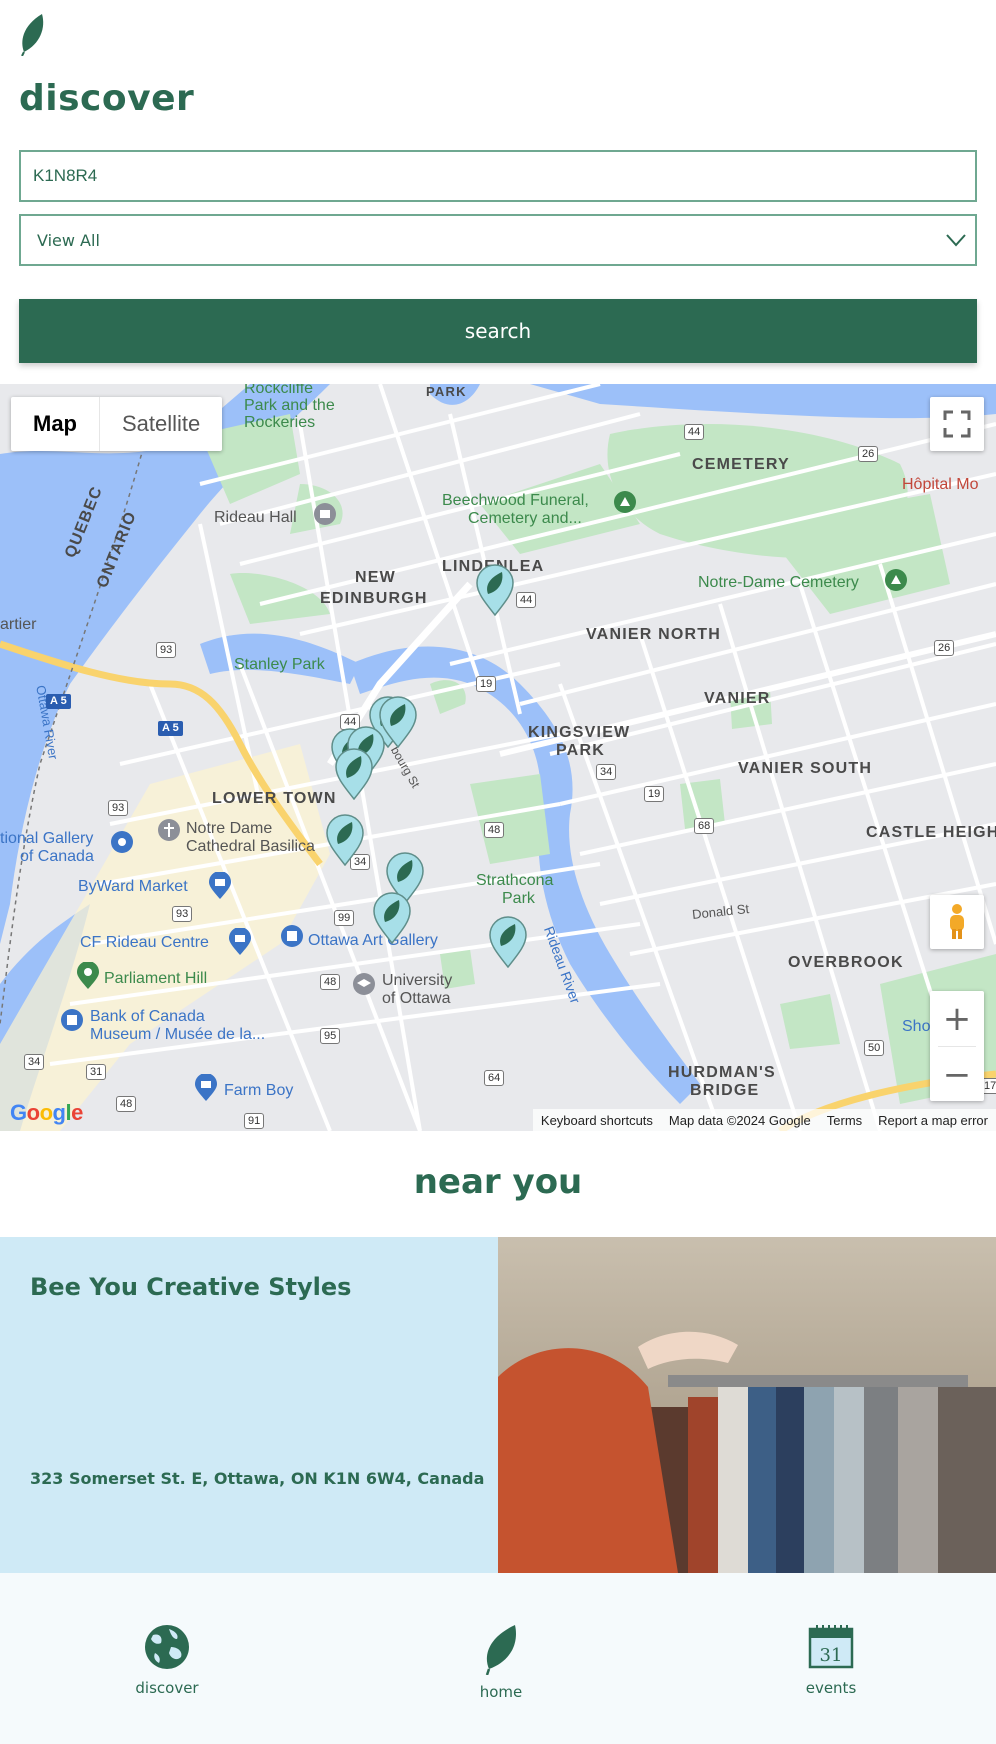 This screenshot has height=1744, width=996. Describe the element at coordinates (957, 1018) in the screenshot. I see `zoom-in-button: +` at that location.